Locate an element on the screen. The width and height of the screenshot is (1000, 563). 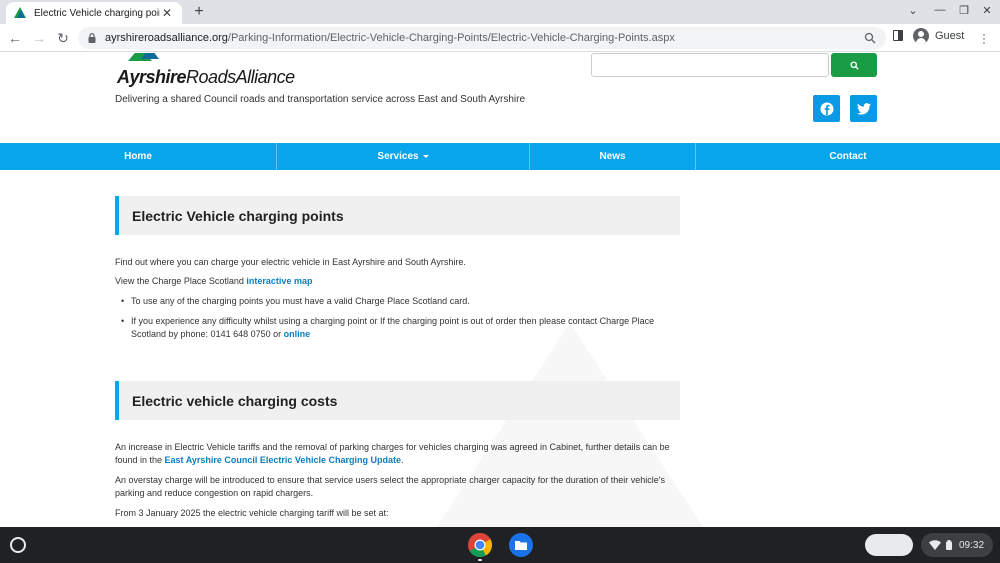
profile-label: Guest is located at coordinates (950, 36).